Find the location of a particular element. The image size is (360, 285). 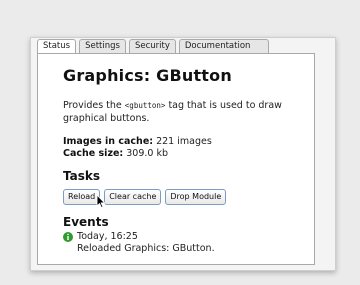

tab-security: Security is located at coordinates (152, 46).